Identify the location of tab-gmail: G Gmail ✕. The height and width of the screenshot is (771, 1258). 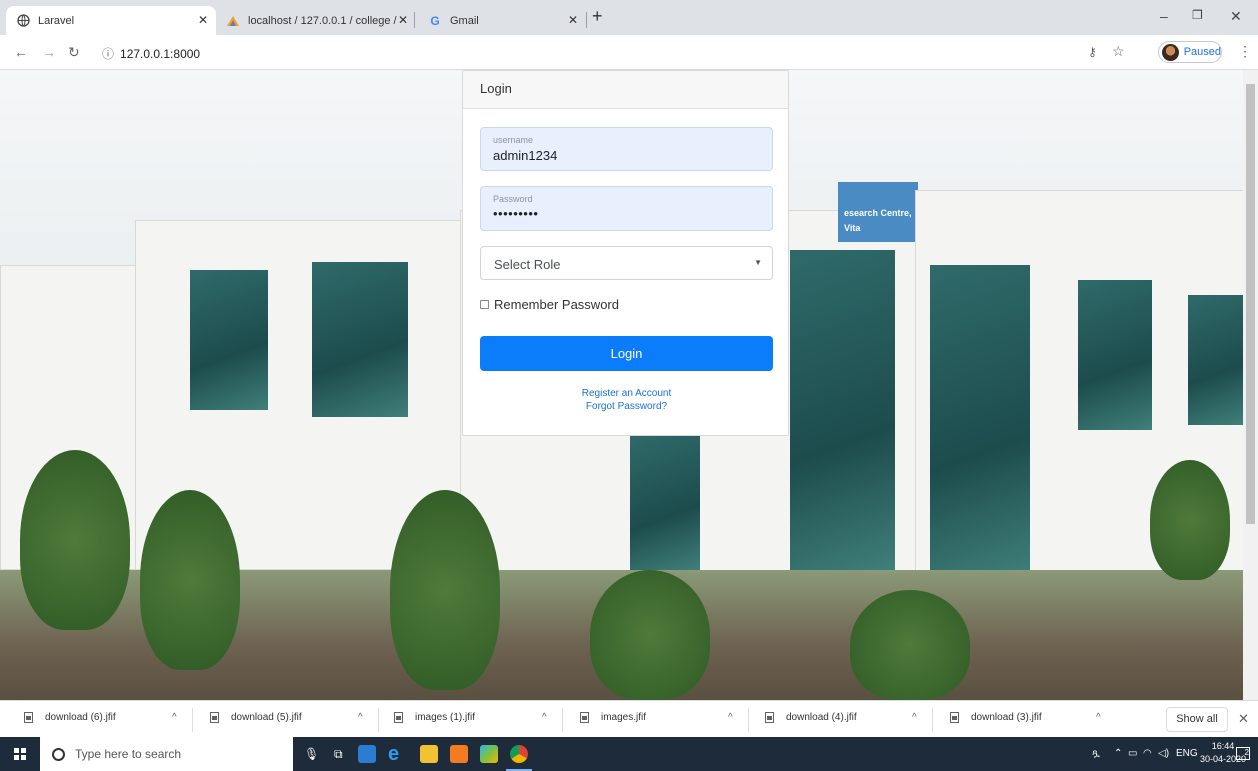
(502, 20).